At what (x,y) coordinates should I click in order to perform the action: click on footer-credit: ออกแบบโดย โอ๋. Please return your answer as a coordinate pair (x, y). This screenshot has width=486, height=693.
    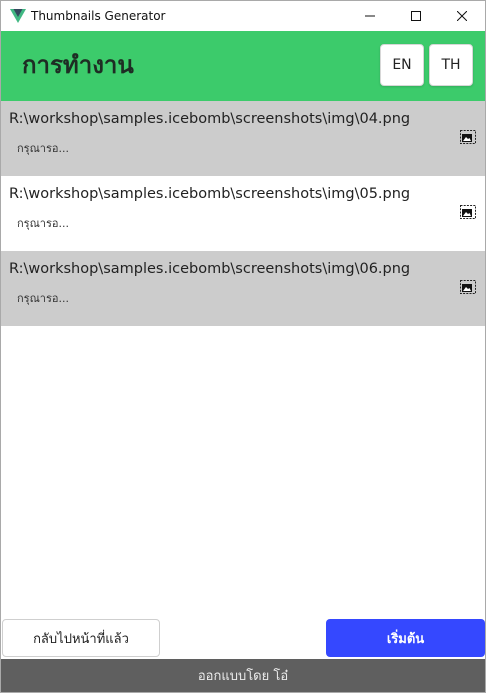
    Looking at the image, I should click on (243, 675).